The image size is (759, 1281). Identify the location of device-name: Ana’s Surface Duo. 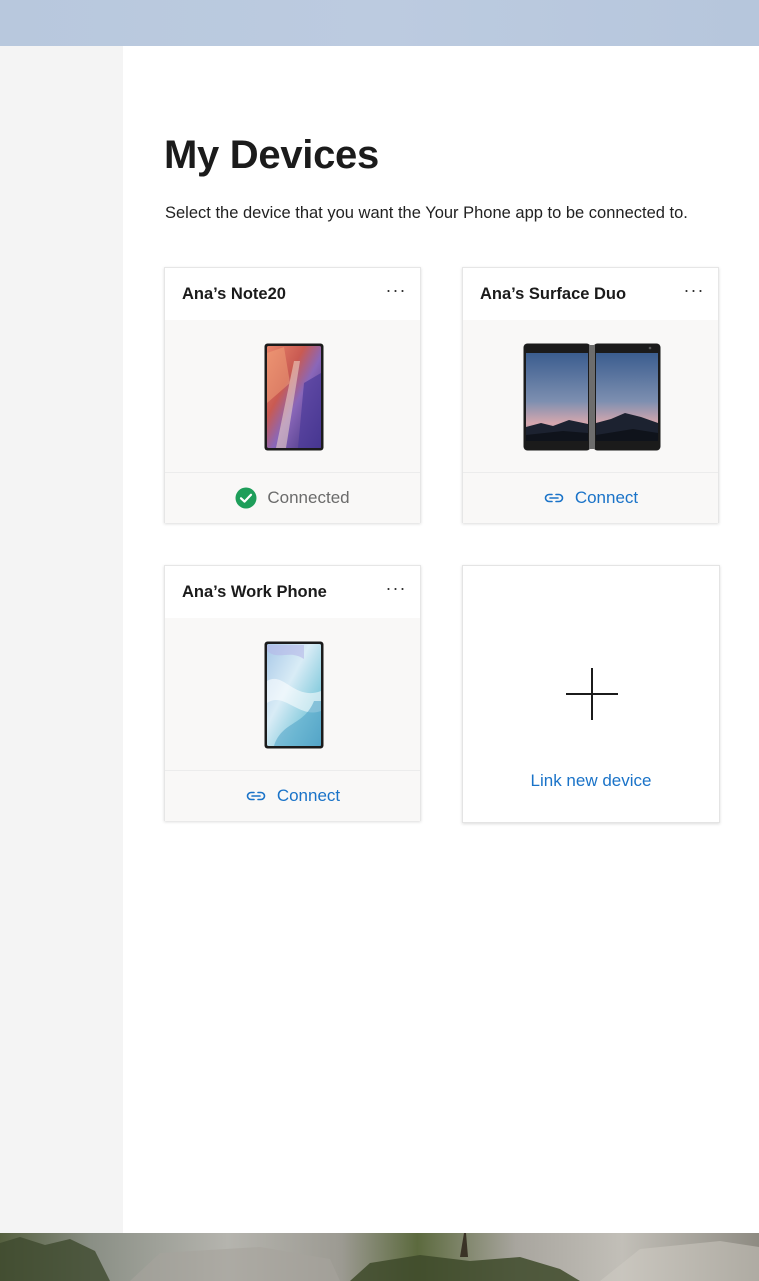
(553, 294).